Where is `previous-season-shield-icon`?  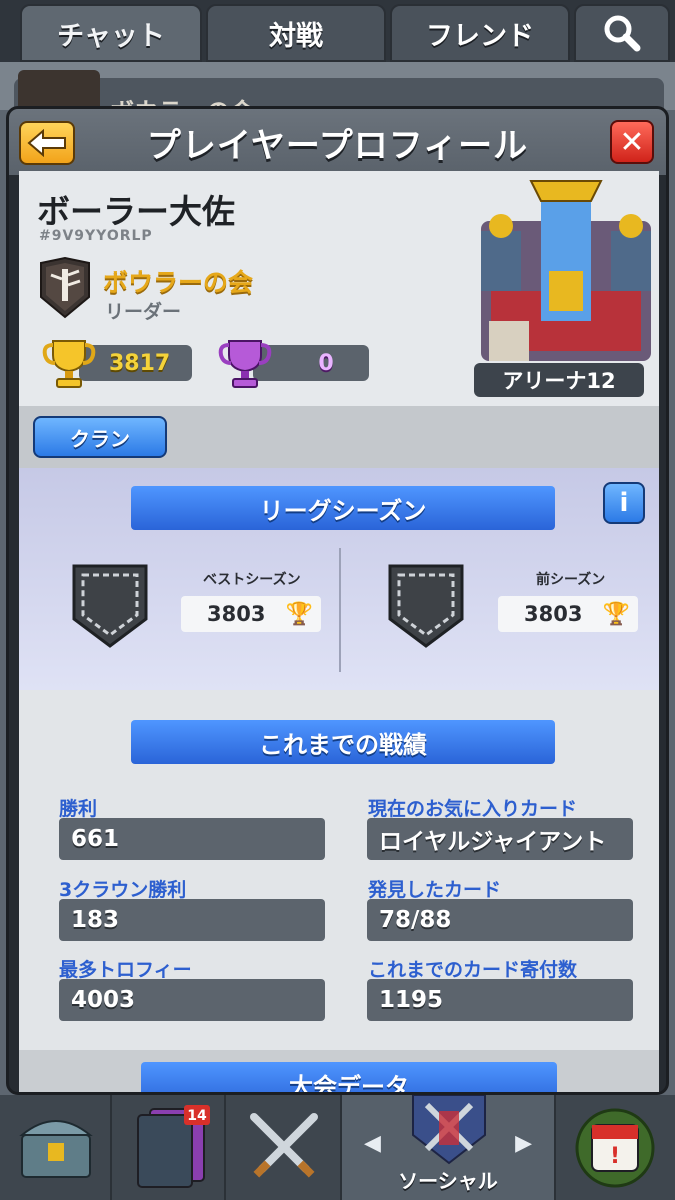 previous-season-shield-icon is located at coordinates (426, 606).